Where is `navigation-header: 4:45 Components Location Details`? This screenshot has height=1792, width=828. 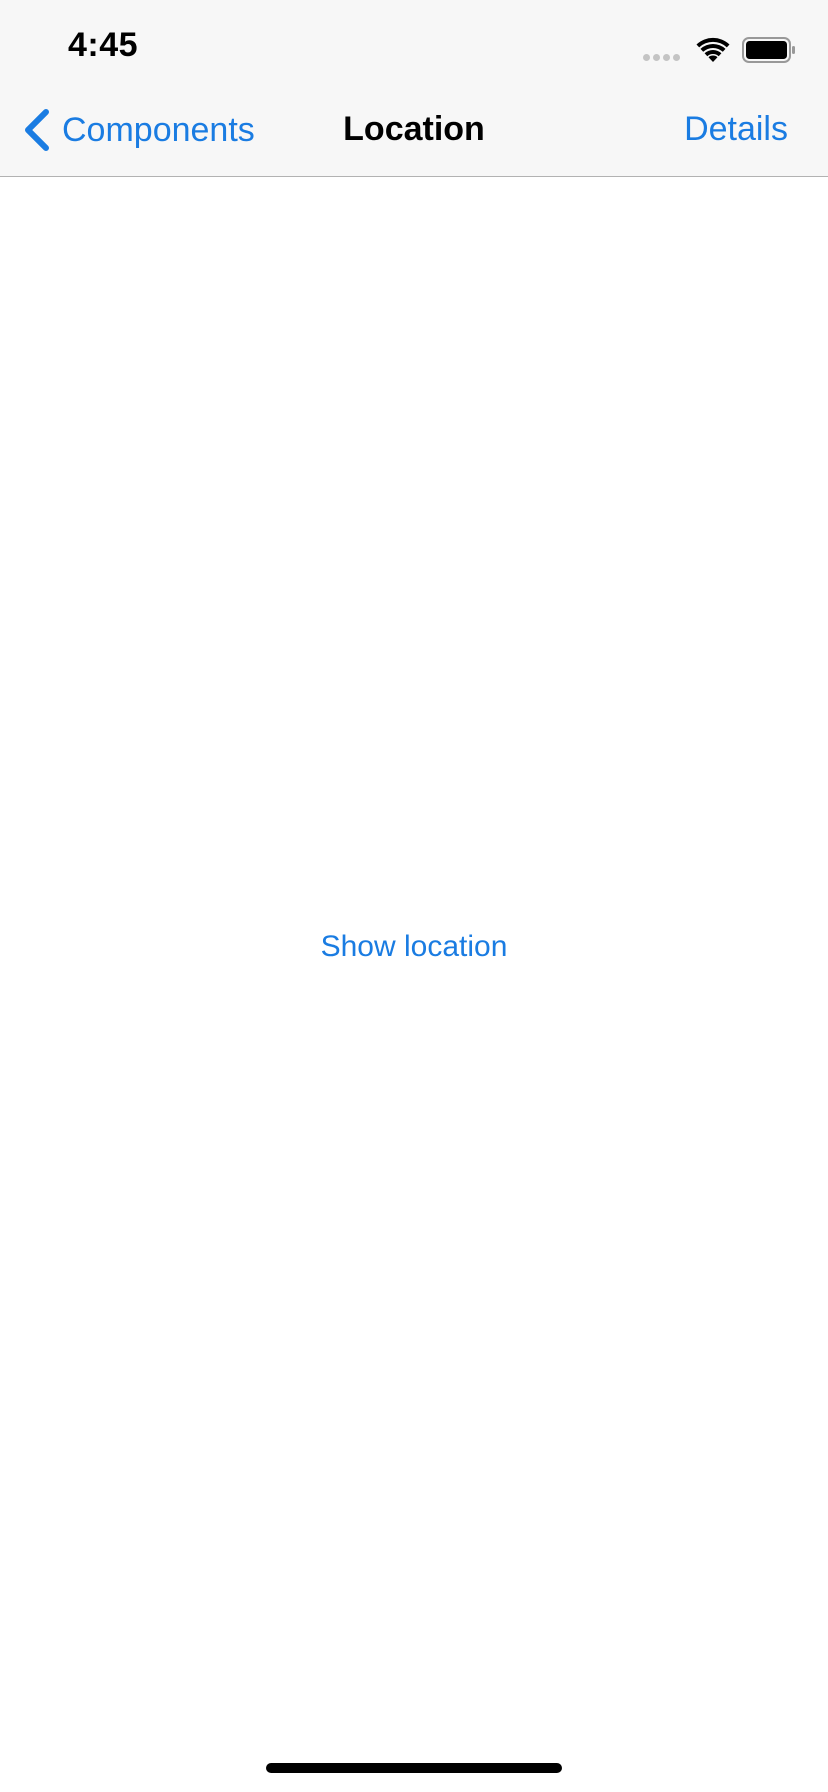
navigation-header: 4:45 Components Location Details is located at coordinates (414, 88).